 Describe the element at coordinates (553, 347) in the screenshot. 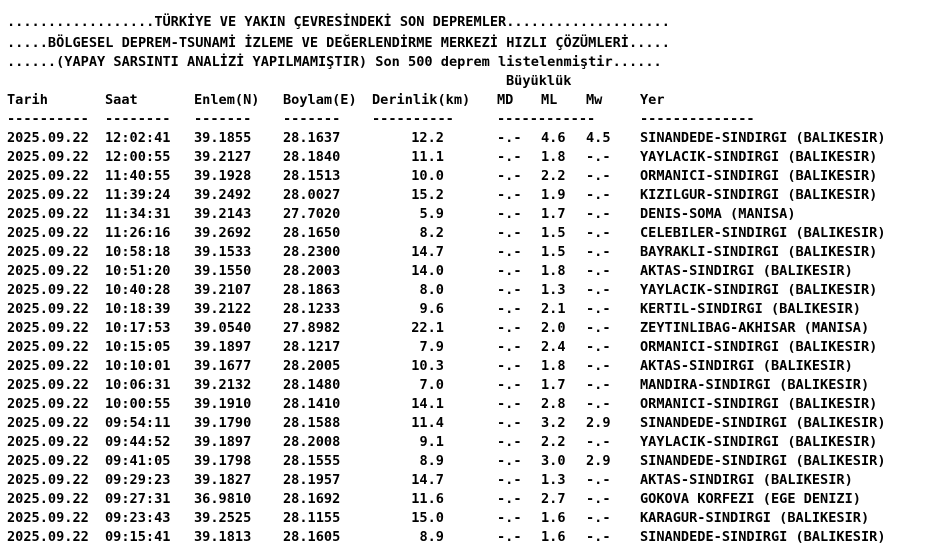

I see `cell-ml: 2.4` at that location.